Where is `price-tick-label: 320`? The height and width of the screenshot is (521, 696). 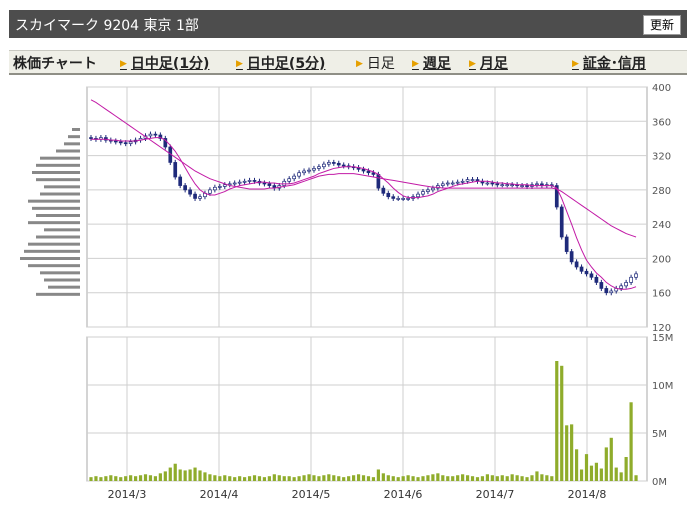
price-tick-label: 320 is located at coordinates (661, 157).